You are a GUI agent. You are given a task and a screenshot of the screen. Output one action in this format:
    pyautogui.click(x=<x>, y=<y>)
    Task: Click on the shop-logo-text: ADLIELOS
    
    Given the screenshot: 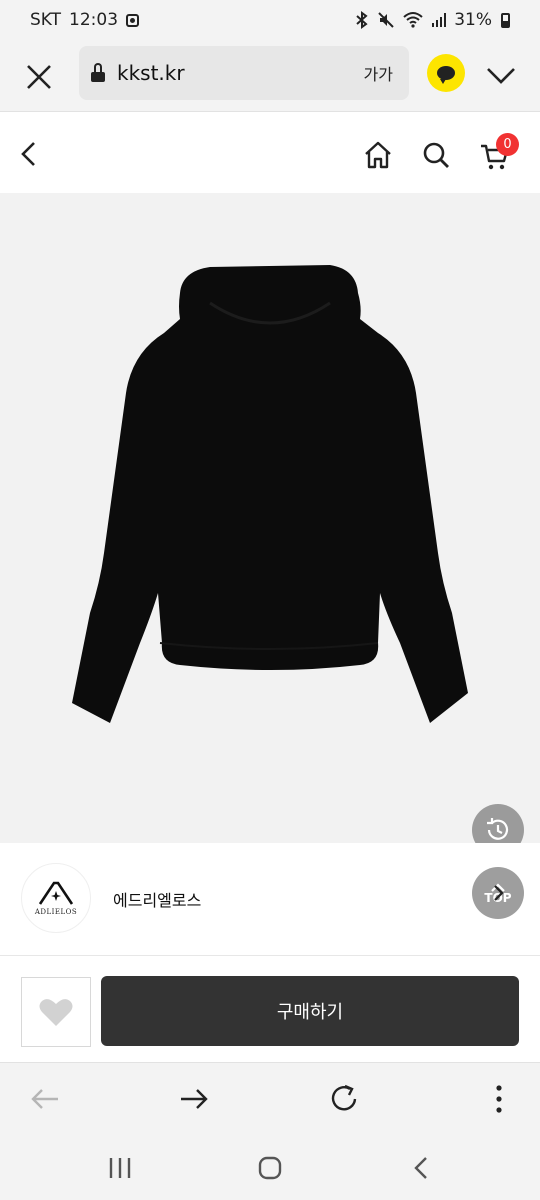 What is the action you would take?
    pyautogui.click(x=56, y=911)
    